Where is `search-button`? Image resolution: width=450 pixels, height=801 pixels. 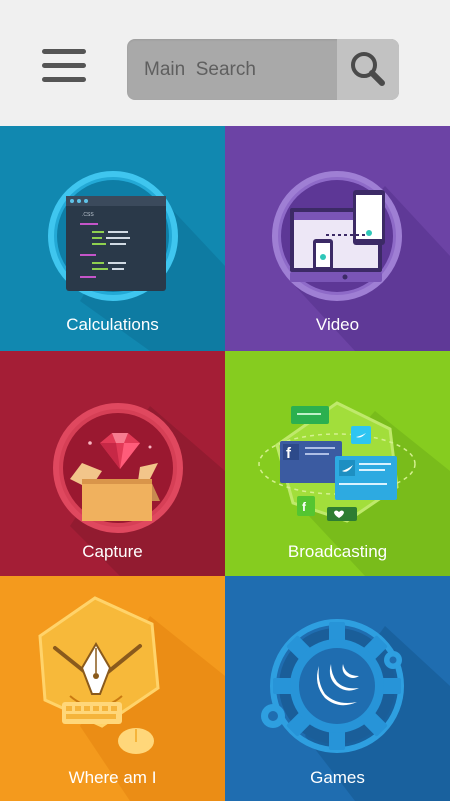 search-button is located at coordinates (368, 69).